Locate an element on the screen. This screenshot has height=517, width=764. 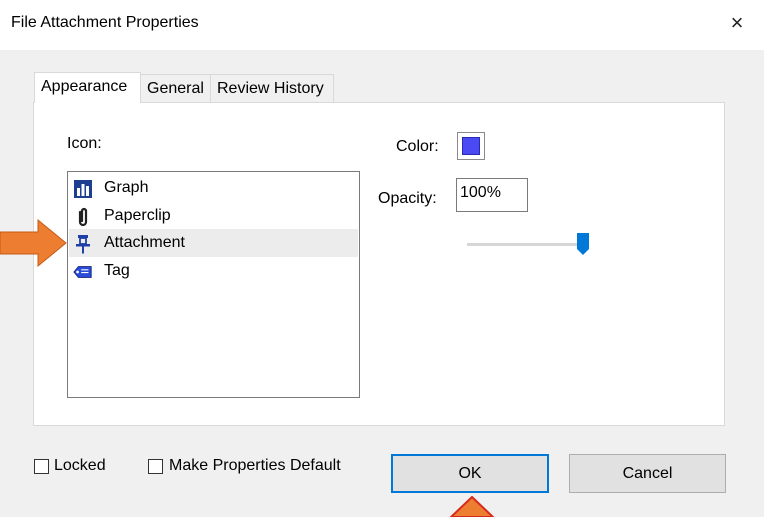
paperclip-icon is located at coordinates (83, 217).